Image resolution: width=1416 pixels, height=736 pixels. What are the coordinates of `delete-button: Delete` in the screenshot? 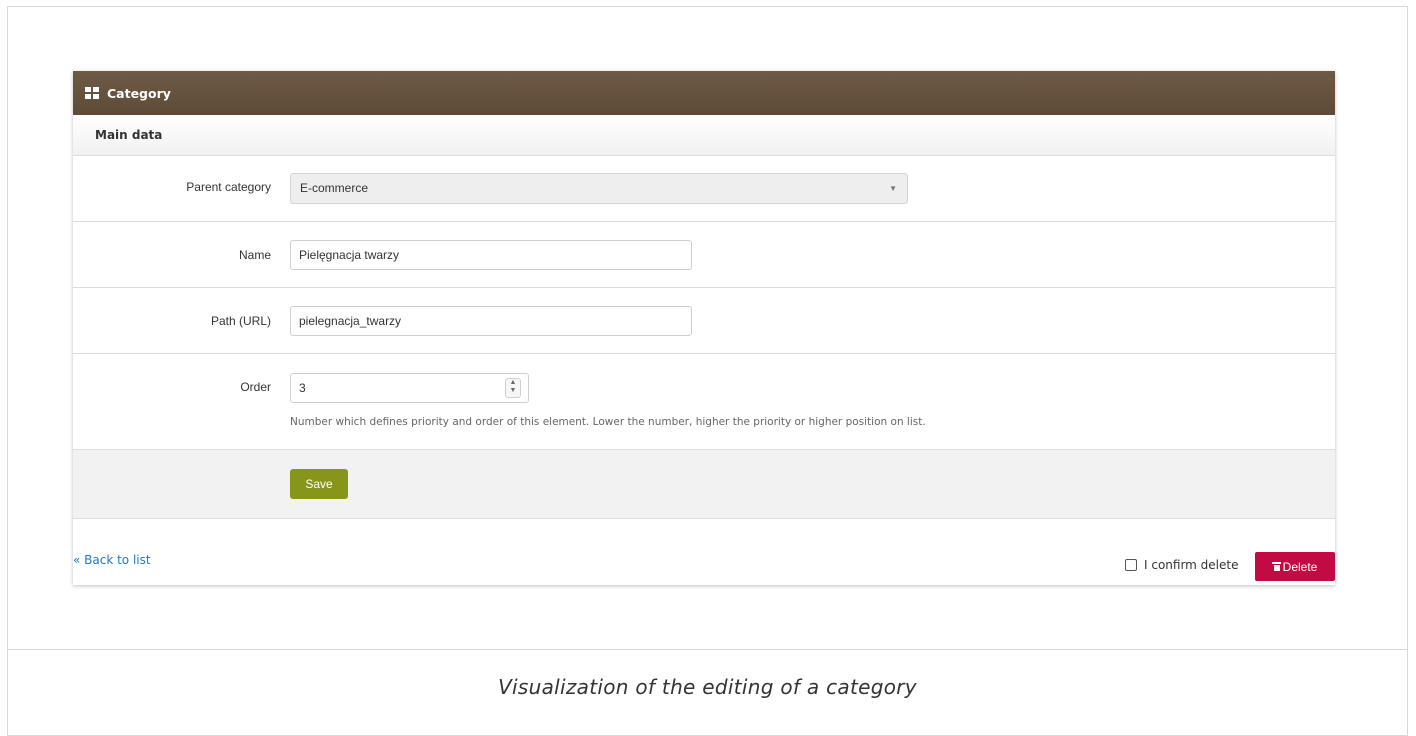 It's located at (1295, 566).